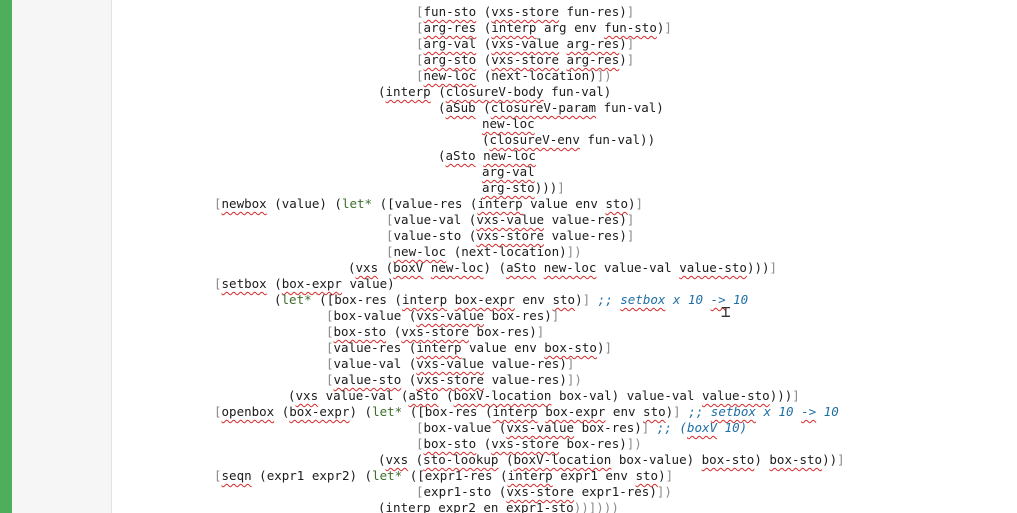  Describe the element at coordinates (562, 459) in the screenshot. I see `code-token: boxV-location` at that location.